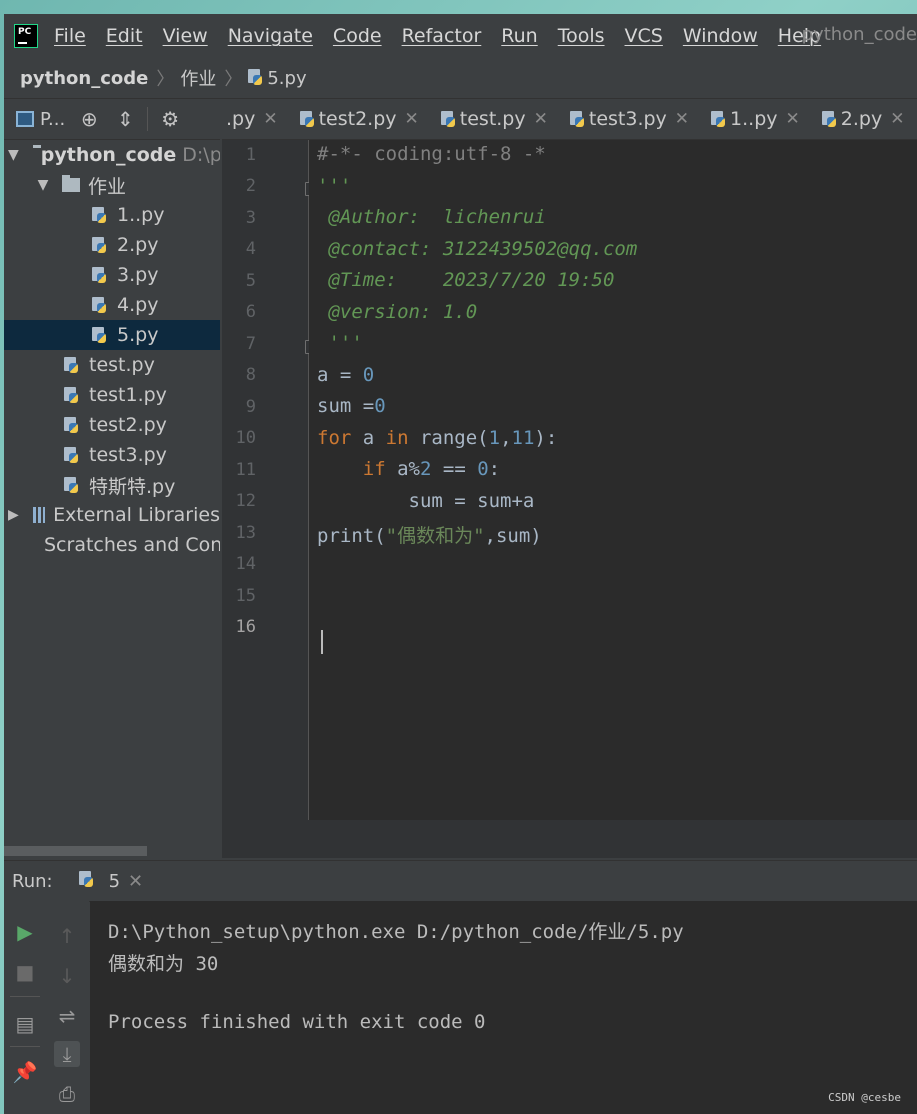 The width and height of the screenshot is (917, 1114). Describe the element at coordinates (67, 1054) in the screenshot. I see `scroll-to-end-icon: ⤓` at that location.